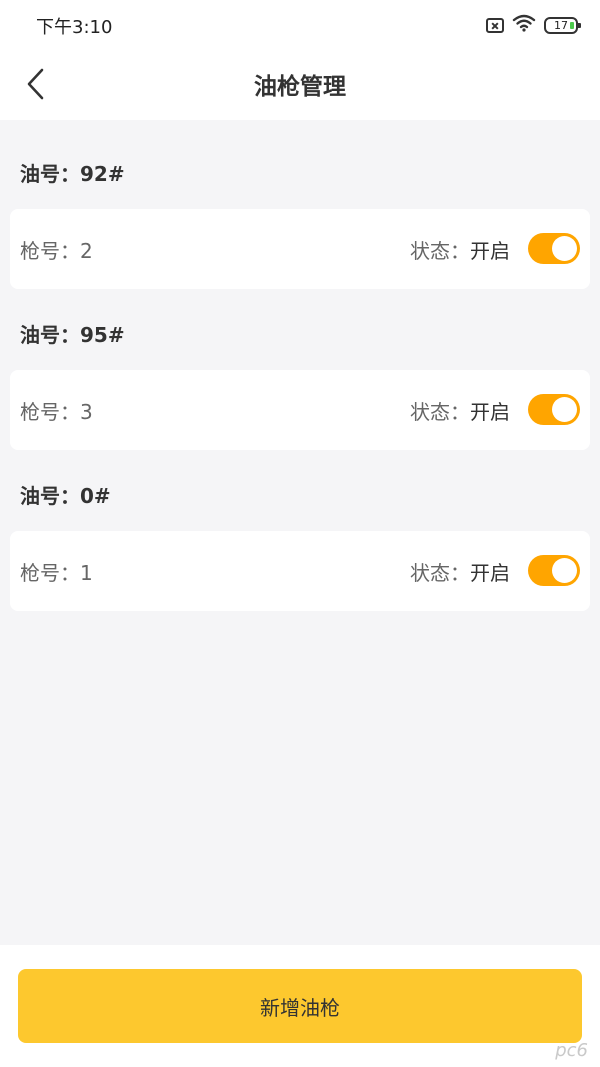 The image size is (600, 1067). Describe the element at coordinates (300, 410) in the screenshot. I see `gun-card: 枪号：3 状态：开启` at that location.